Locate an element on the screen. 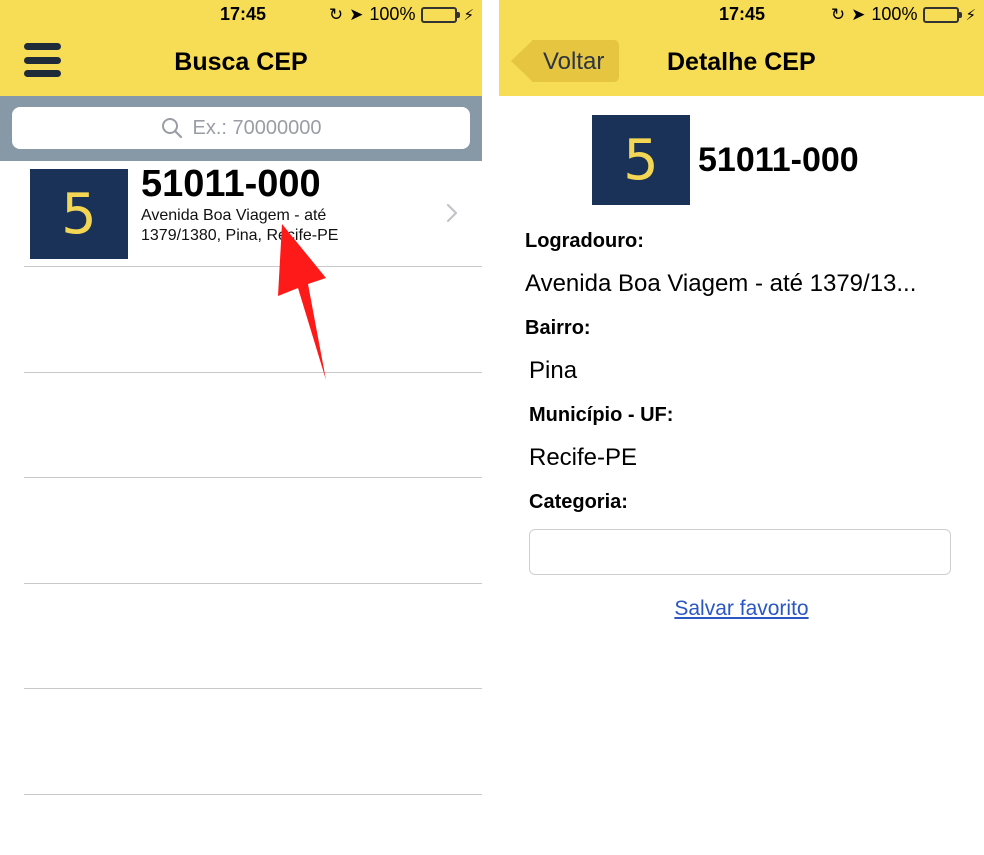  bairro-label: Bairro: is located at coordinates (558, 328).